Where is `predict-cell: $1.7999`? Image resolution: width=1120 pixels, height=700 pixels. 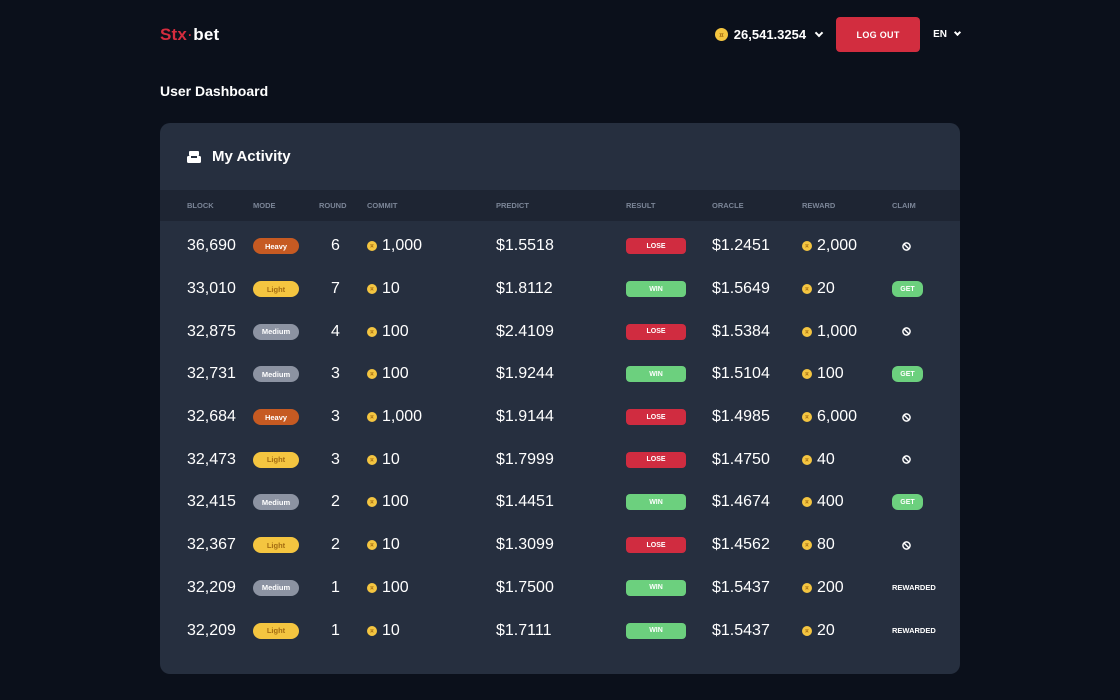 predict-cell: $1.7999 is located at coordinates (525, 459).